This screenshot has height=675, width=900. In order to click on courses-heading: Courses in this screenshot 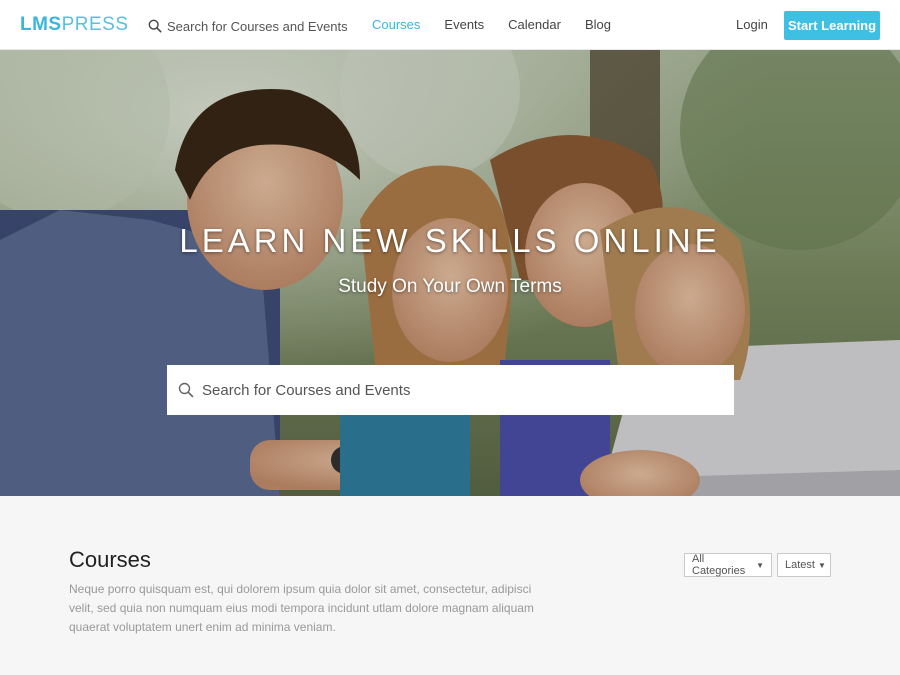, I will do `click(110, 559)`.